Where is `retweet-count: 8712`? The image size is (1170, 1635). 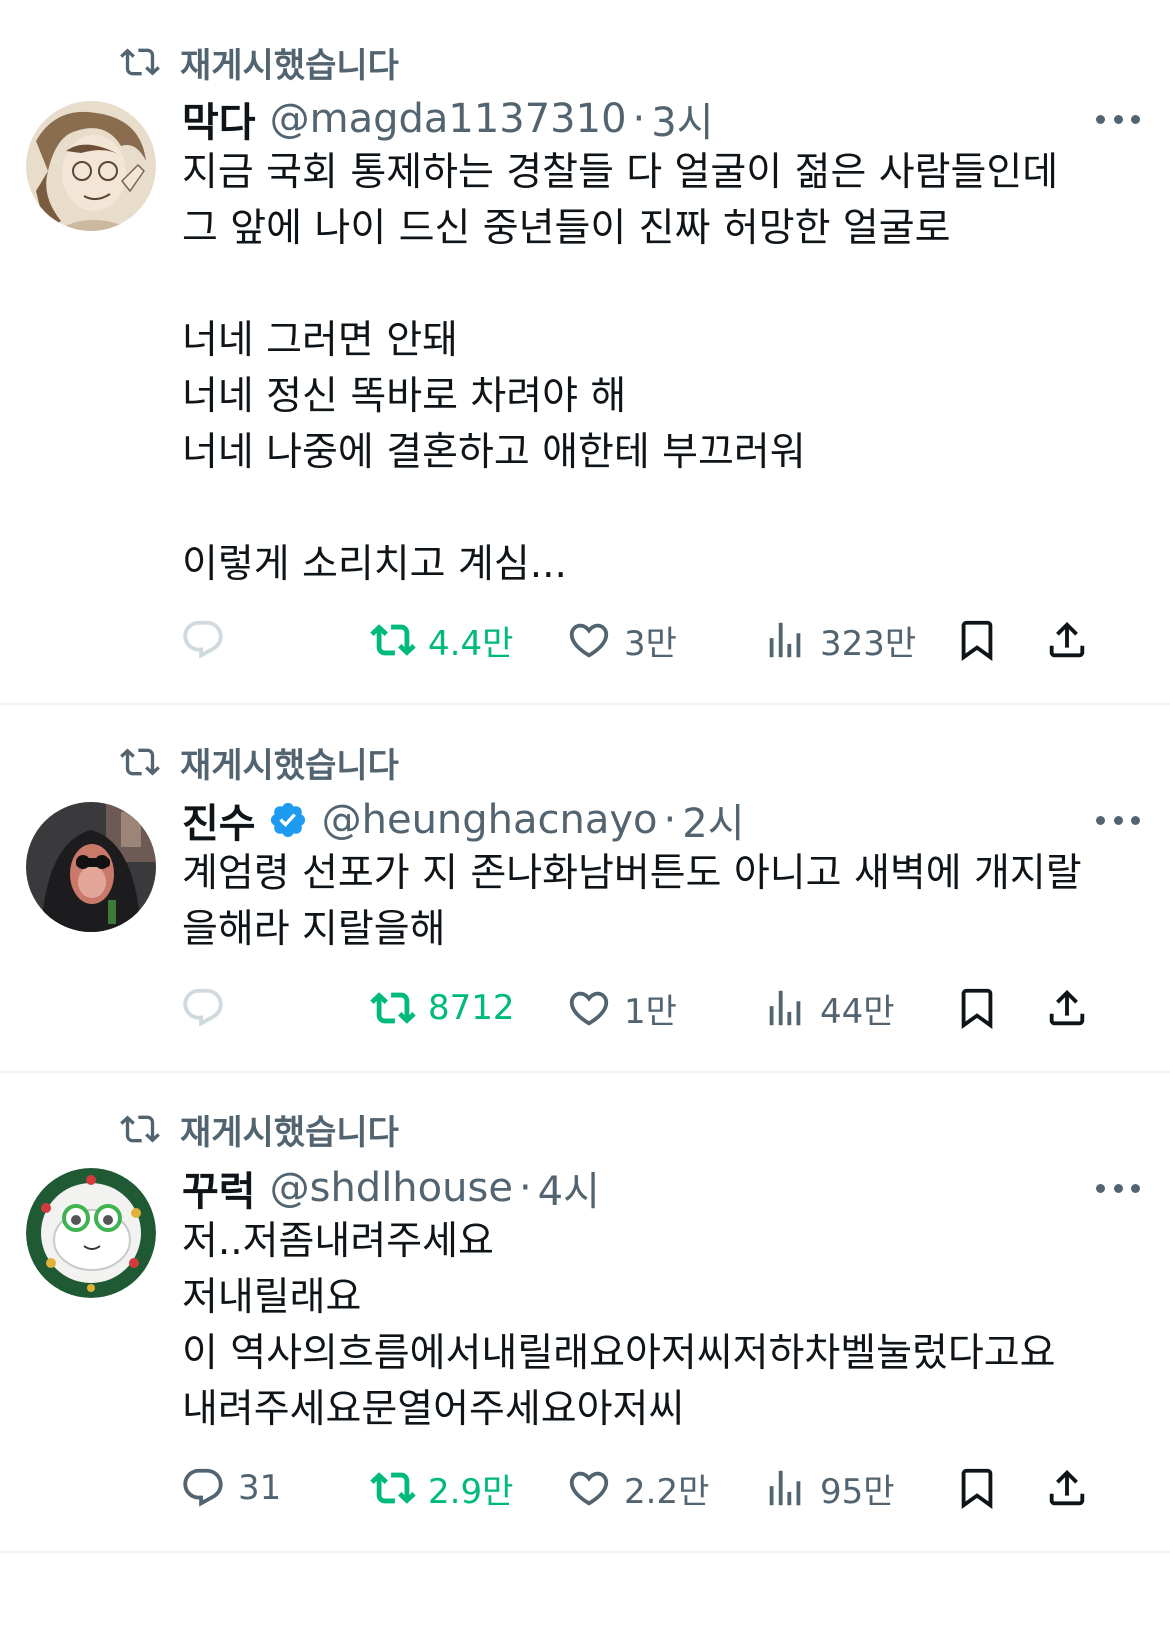 retweet-count: 8712 is located at coordinates (471, 1008).